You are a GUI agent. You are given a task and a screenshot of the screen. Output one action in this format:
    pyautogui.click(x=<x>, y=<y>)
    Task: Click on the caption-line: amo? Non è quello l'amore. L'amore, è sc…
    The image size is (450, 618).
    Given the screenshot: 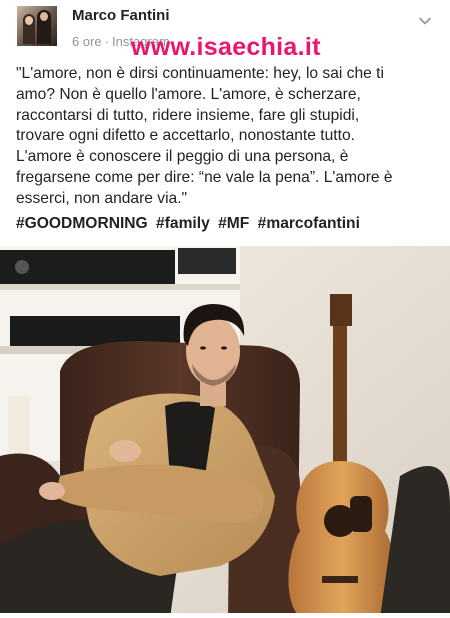 What is the action you would take?
    pyautogui.click(x=188, y=94)
    